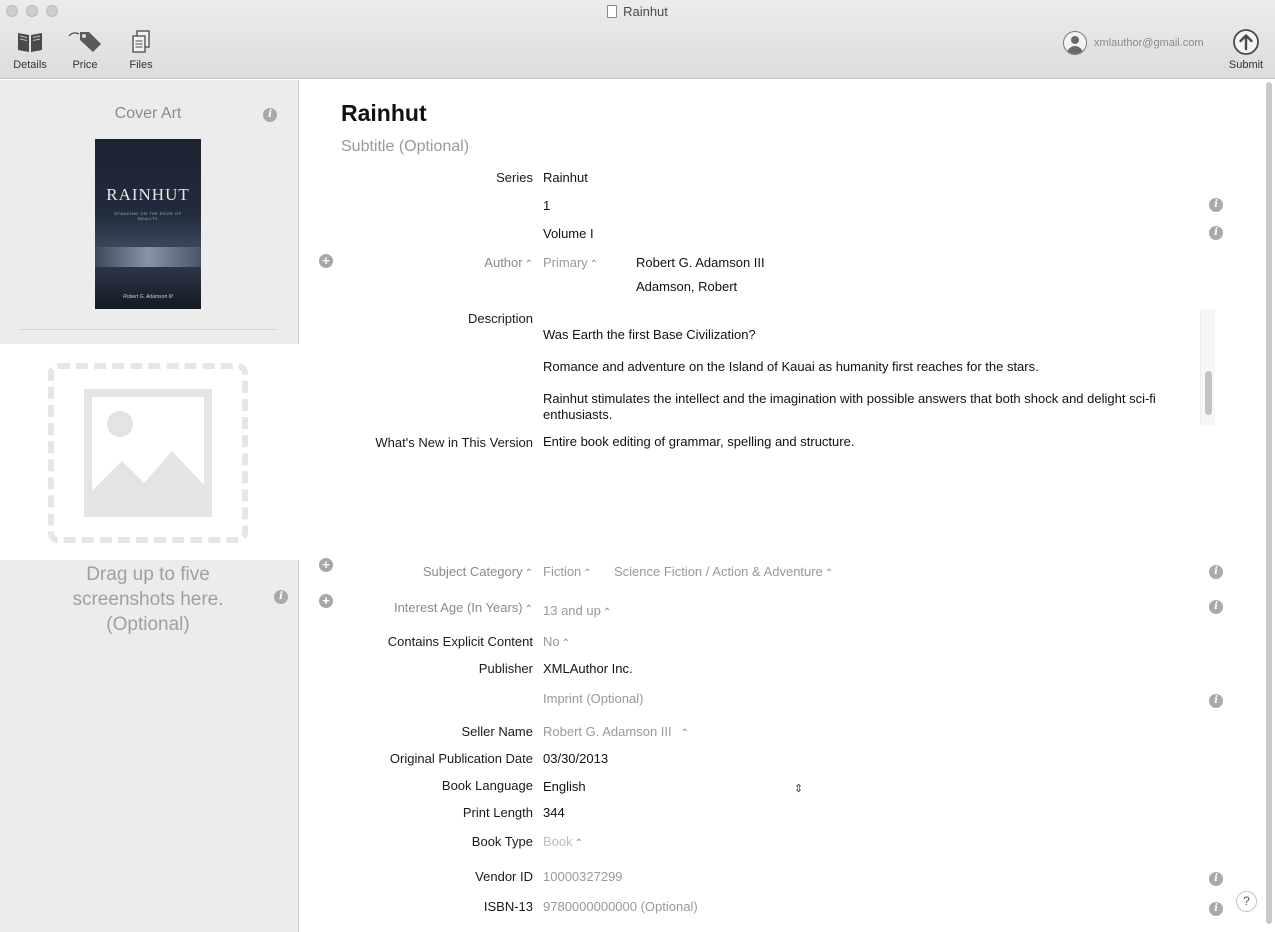 Image resolution: width=1275 pixels, height=932 pixels. Describe the element at coordinates (723, 571) in the screenshot. I see `subcategory-select: Science Fiction / Action & Adventure ⌃` at that location.